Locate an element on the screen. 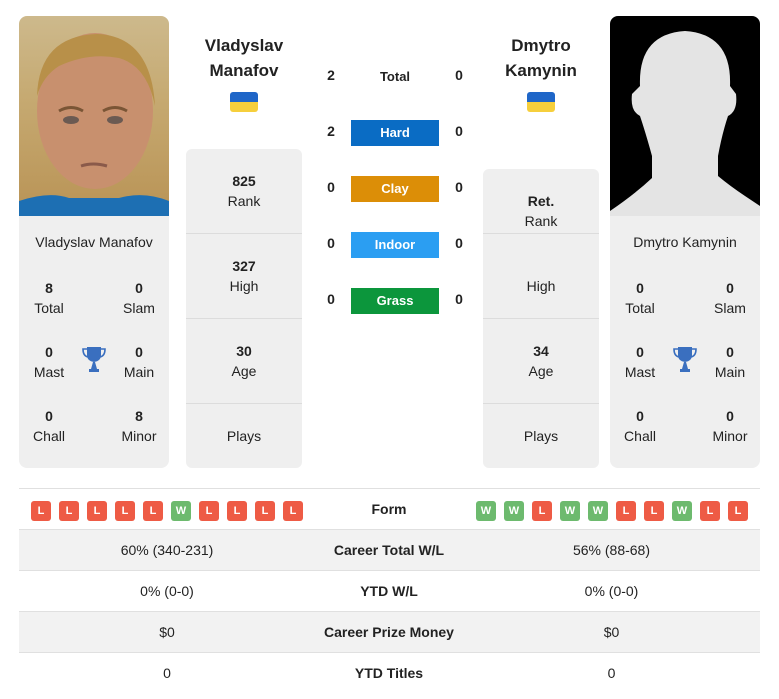  player-info-left: 825 Rank 327 High 30 Age Plays is located at coordinates (244, 308).